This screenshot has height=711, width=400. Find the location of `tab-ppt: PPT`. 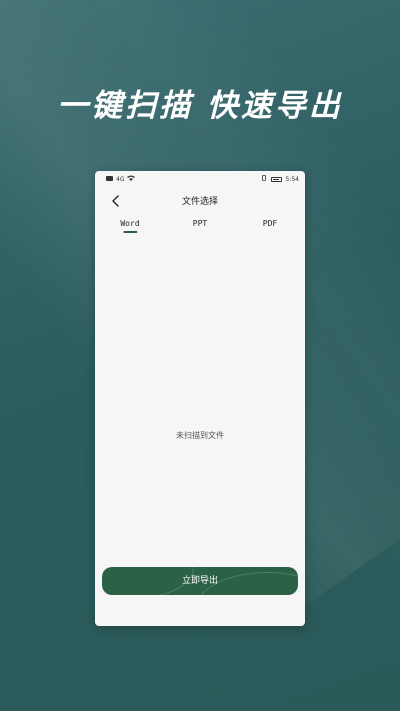

tab-ppt: PPT is located at coordinates (200, 223).